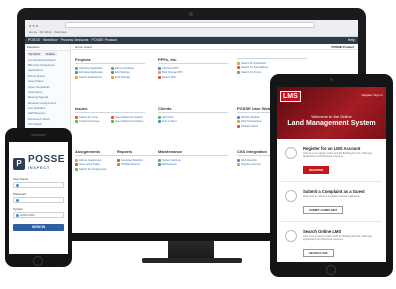 This screenshot has height=289, width=396. Describe the element at coordinates (190, 25) in the screenshot. I see `address-bar` at that location.